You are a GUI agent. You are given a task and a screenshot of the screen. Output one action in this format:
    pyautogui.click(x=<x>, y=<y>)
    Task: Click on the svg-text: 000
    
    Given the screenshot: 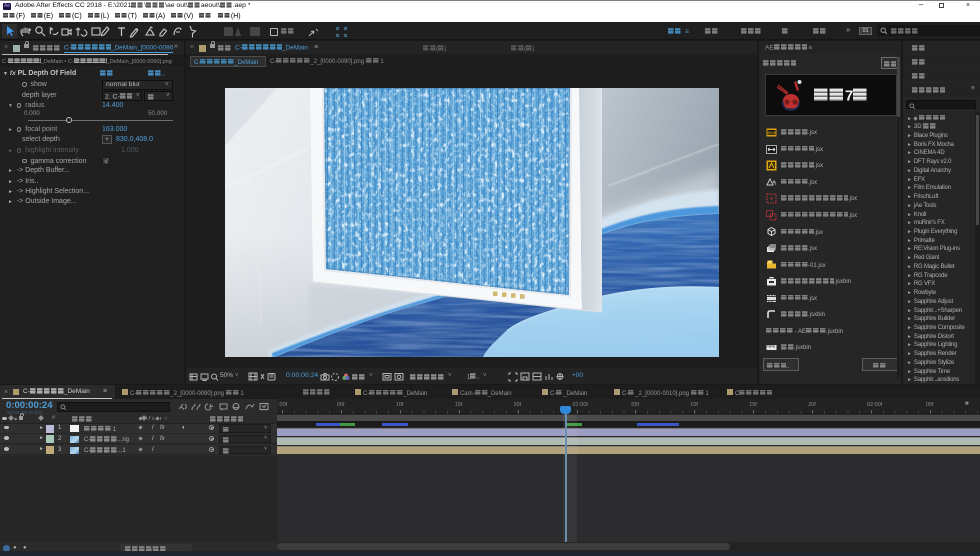 What is the action you would take?
    pyautogui.click(x=771, y=133)
    